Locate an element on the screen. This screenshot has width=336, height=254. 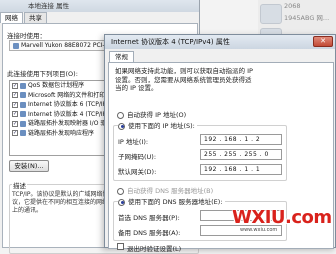
close-button: ✕ is located at coordinates (323, 41).